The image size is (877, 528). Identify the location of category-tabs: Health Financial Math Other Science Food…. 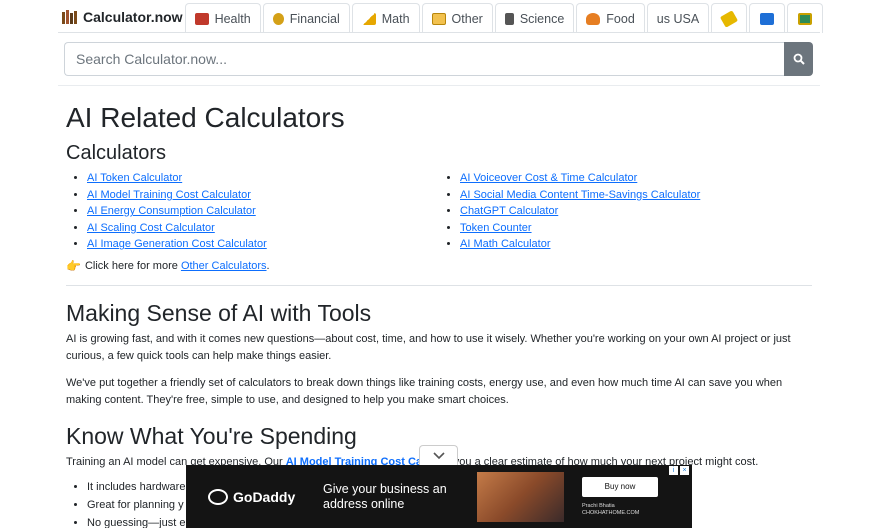
(503, 18).